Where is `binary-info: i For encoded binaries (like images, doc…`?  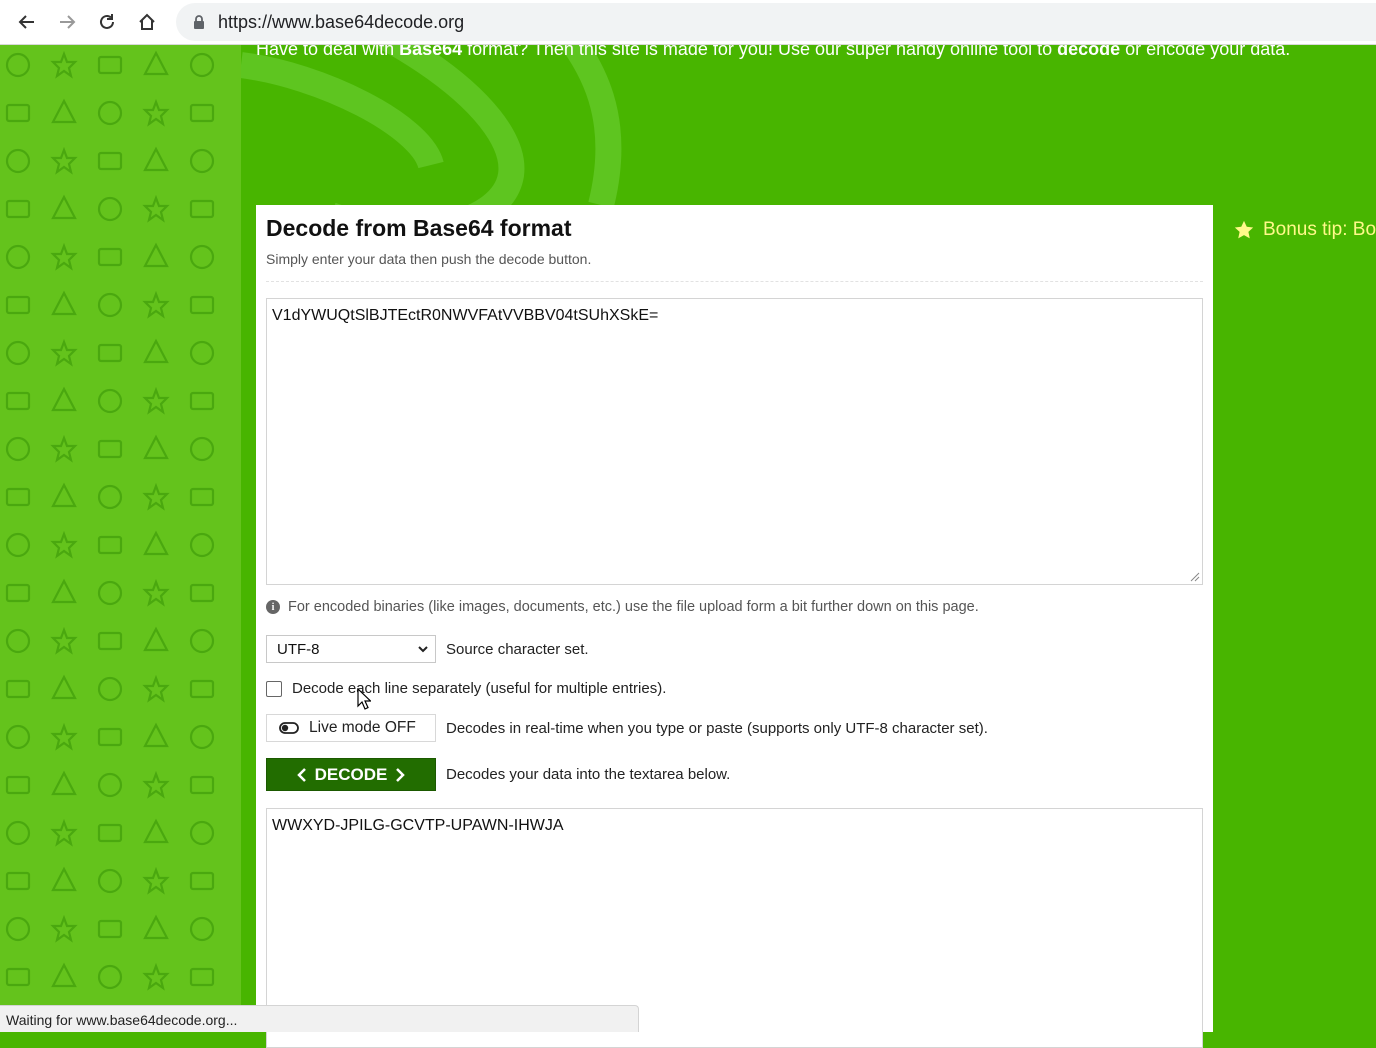
binary-info: i For encoded binaries (like images, doc… is located at coordinates (622, 607).